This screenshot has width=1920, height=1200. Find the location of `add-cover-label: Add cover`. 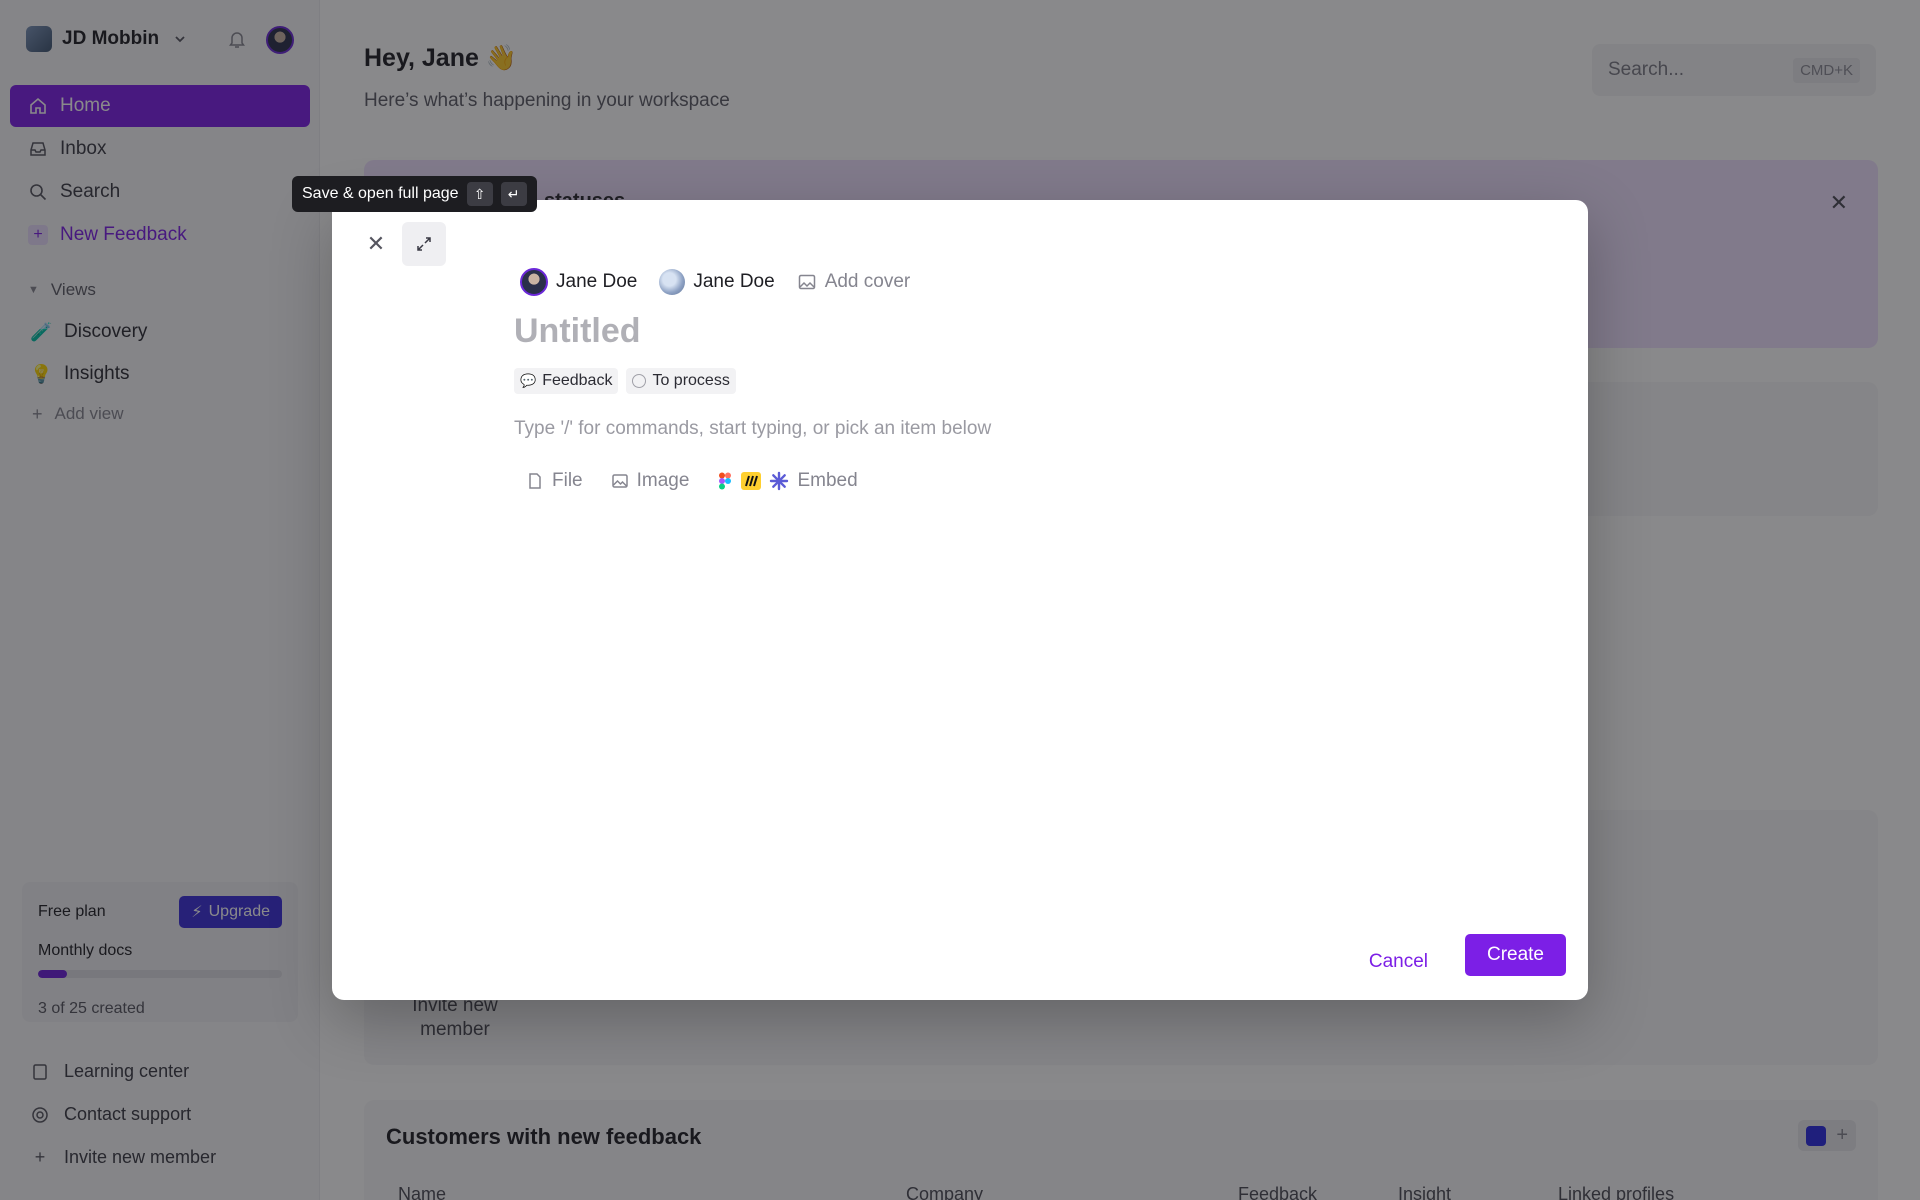

add-cover-label: Add cover is located at coordinates (867, 281).